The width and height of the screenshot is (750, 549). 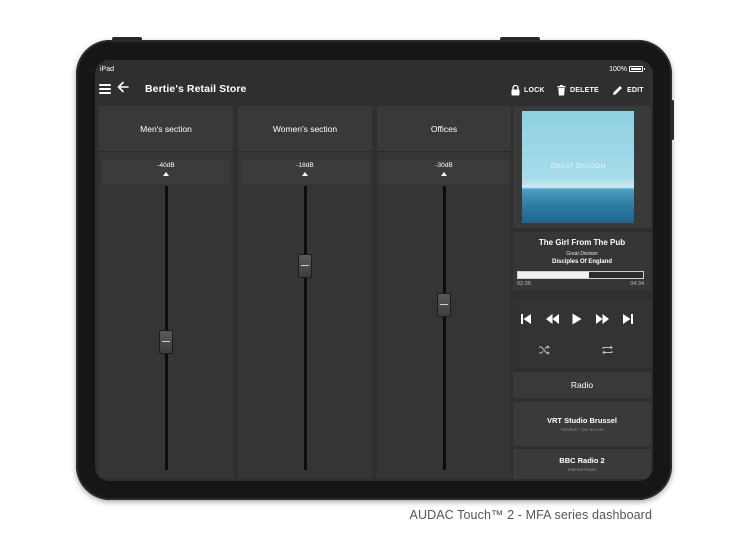 I want to click on zone-name: Women's section, so click(x=305, y=129).